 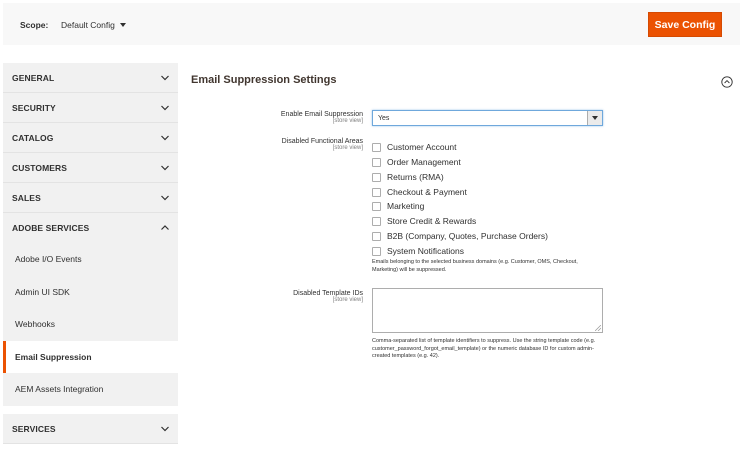 What do you see at coordinates (384, 118) in the screenshot?
I see `select-value: Yes` at bounding box center [384, 118].